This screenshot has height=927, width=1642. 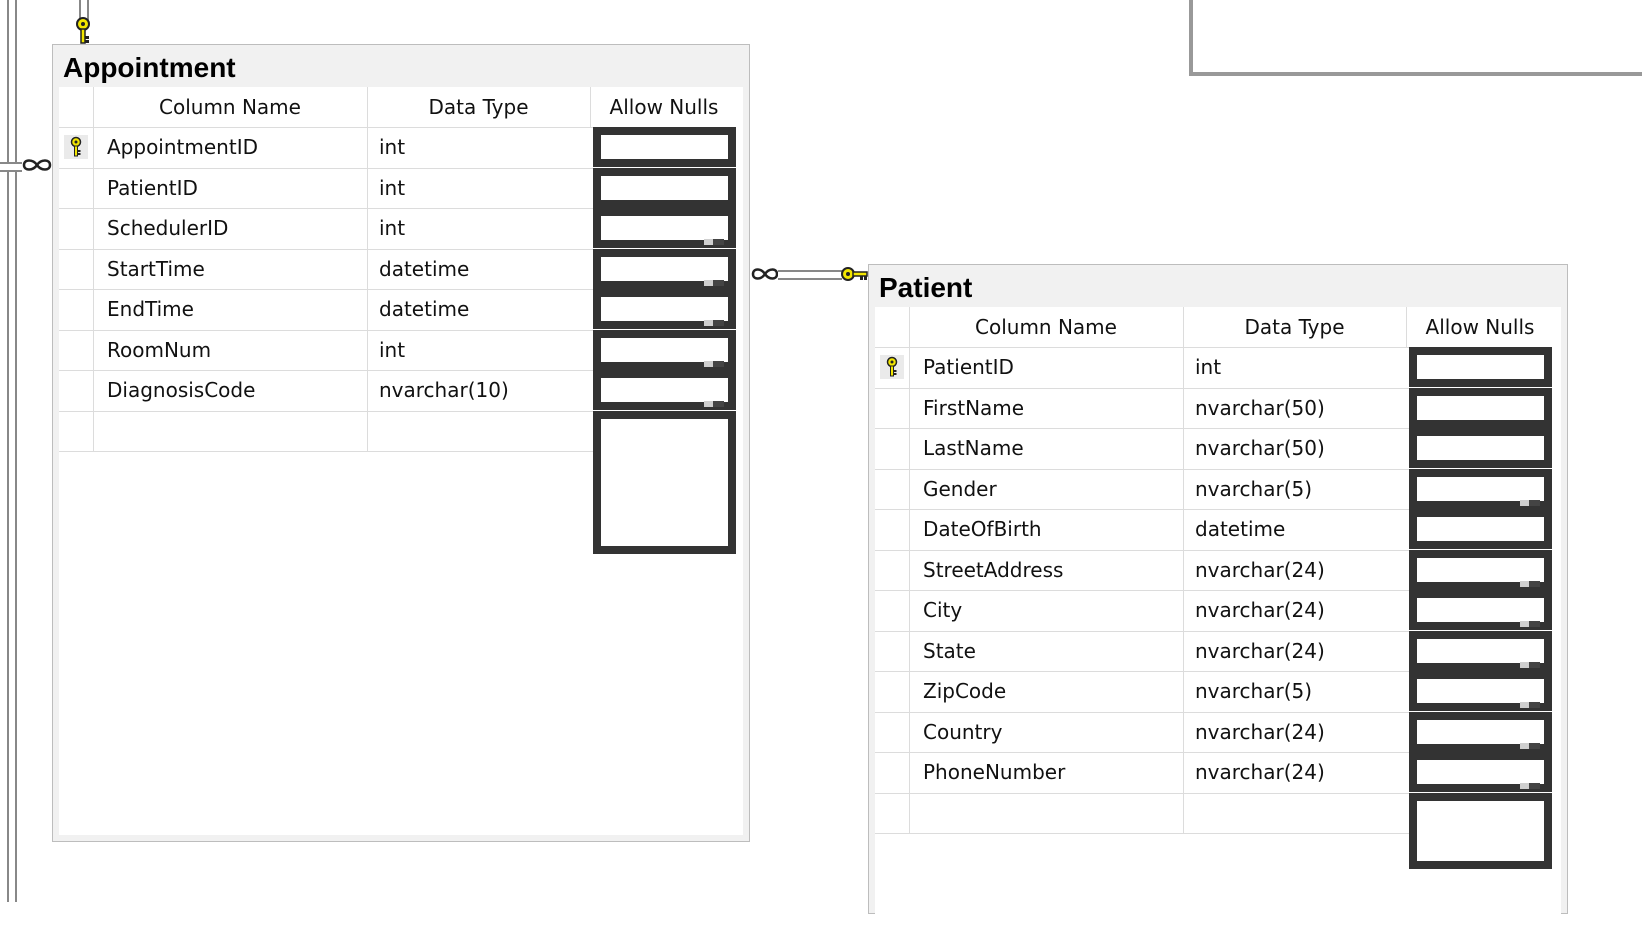 I want to click on table-row: SchedulerID int, so click(x=401, y=228).